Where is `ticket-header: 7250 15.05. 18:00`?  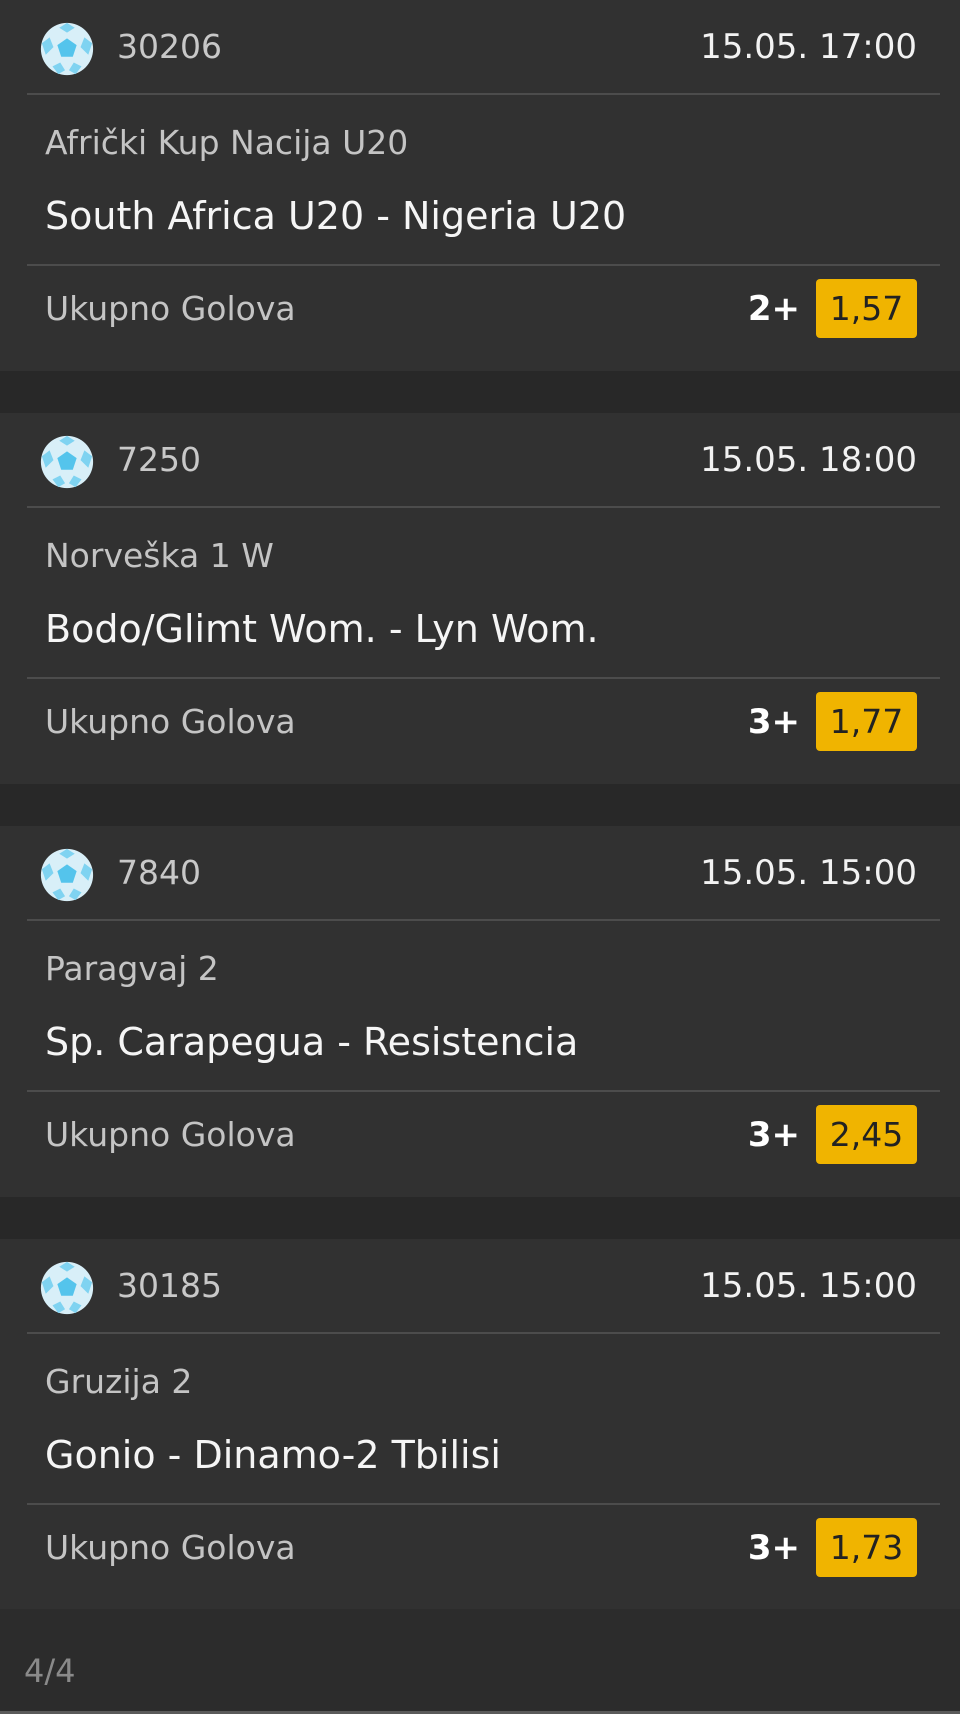 ticket-header: 7250 15.05. 18:00 is located at coordinates (480, 459).